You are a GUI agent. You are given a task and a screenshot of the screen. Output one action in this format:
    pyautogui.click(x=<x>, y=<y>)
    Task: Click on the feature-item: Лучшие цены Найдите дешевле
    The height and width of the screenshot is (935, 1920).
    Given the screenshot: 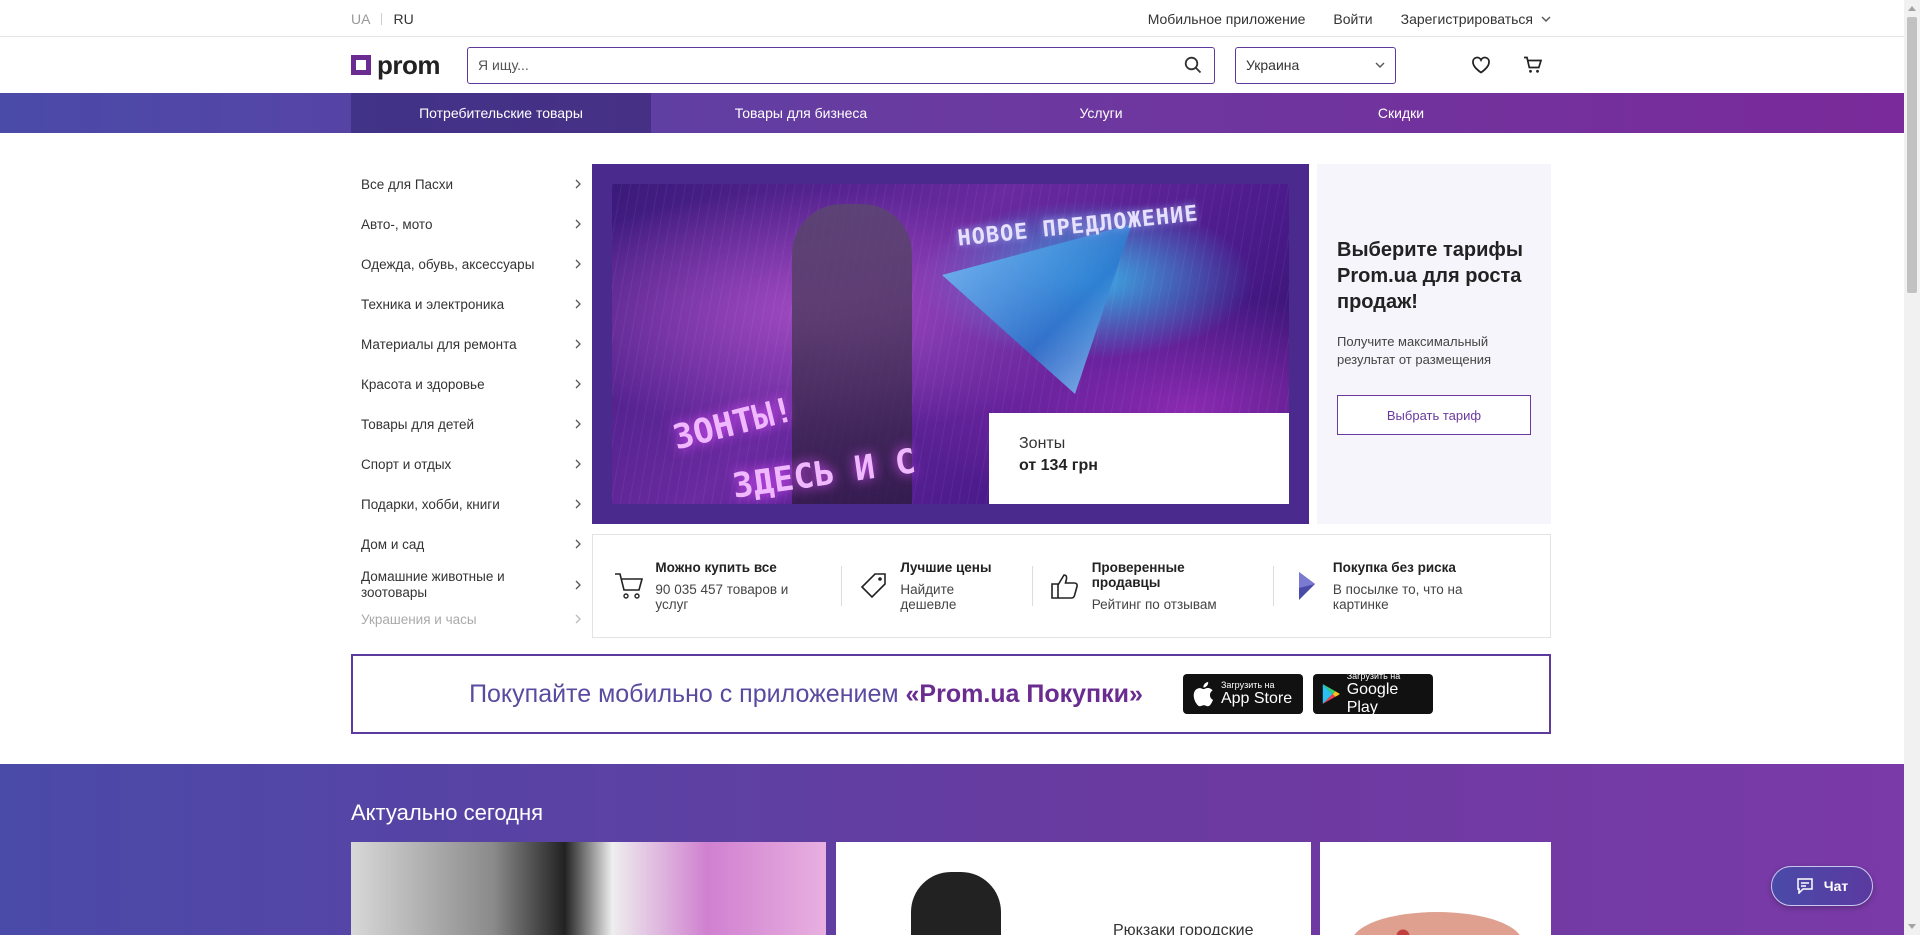 What is the action you would take?
    pyautogui.click(x=953, y=586)
    